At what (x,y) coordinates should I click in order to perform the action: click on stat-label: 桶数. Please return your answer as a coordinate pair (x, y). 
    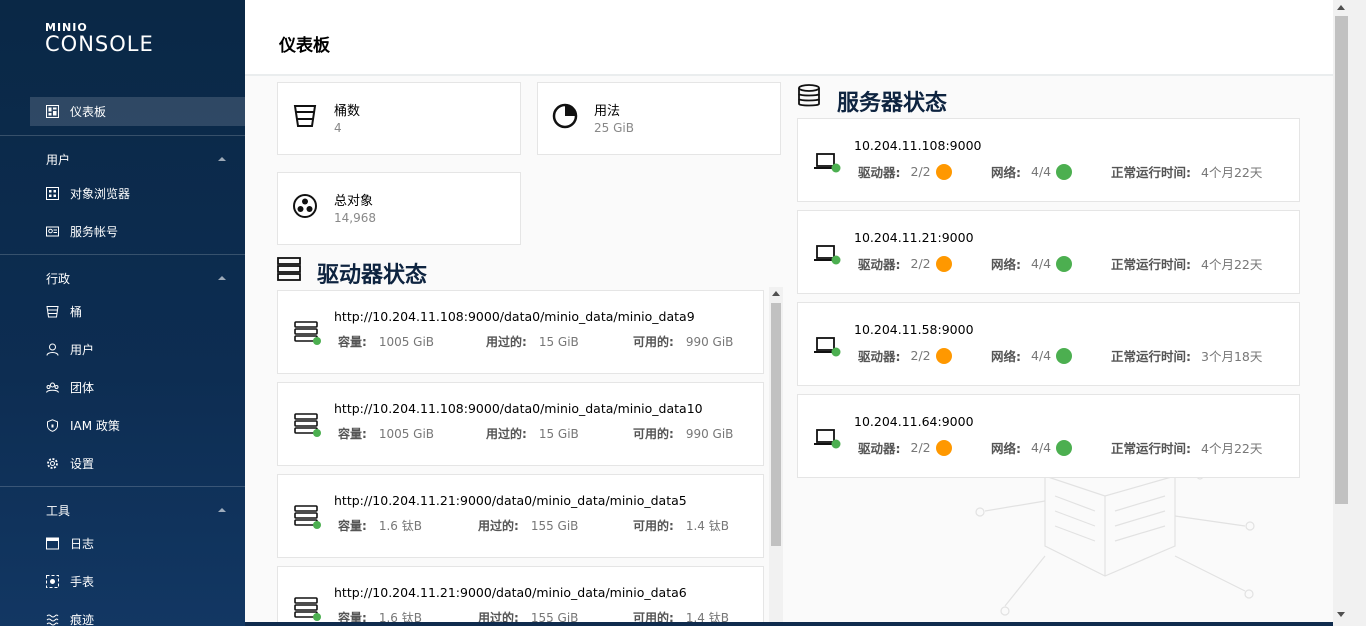
    Looking at the image, I should click on (347, 111).